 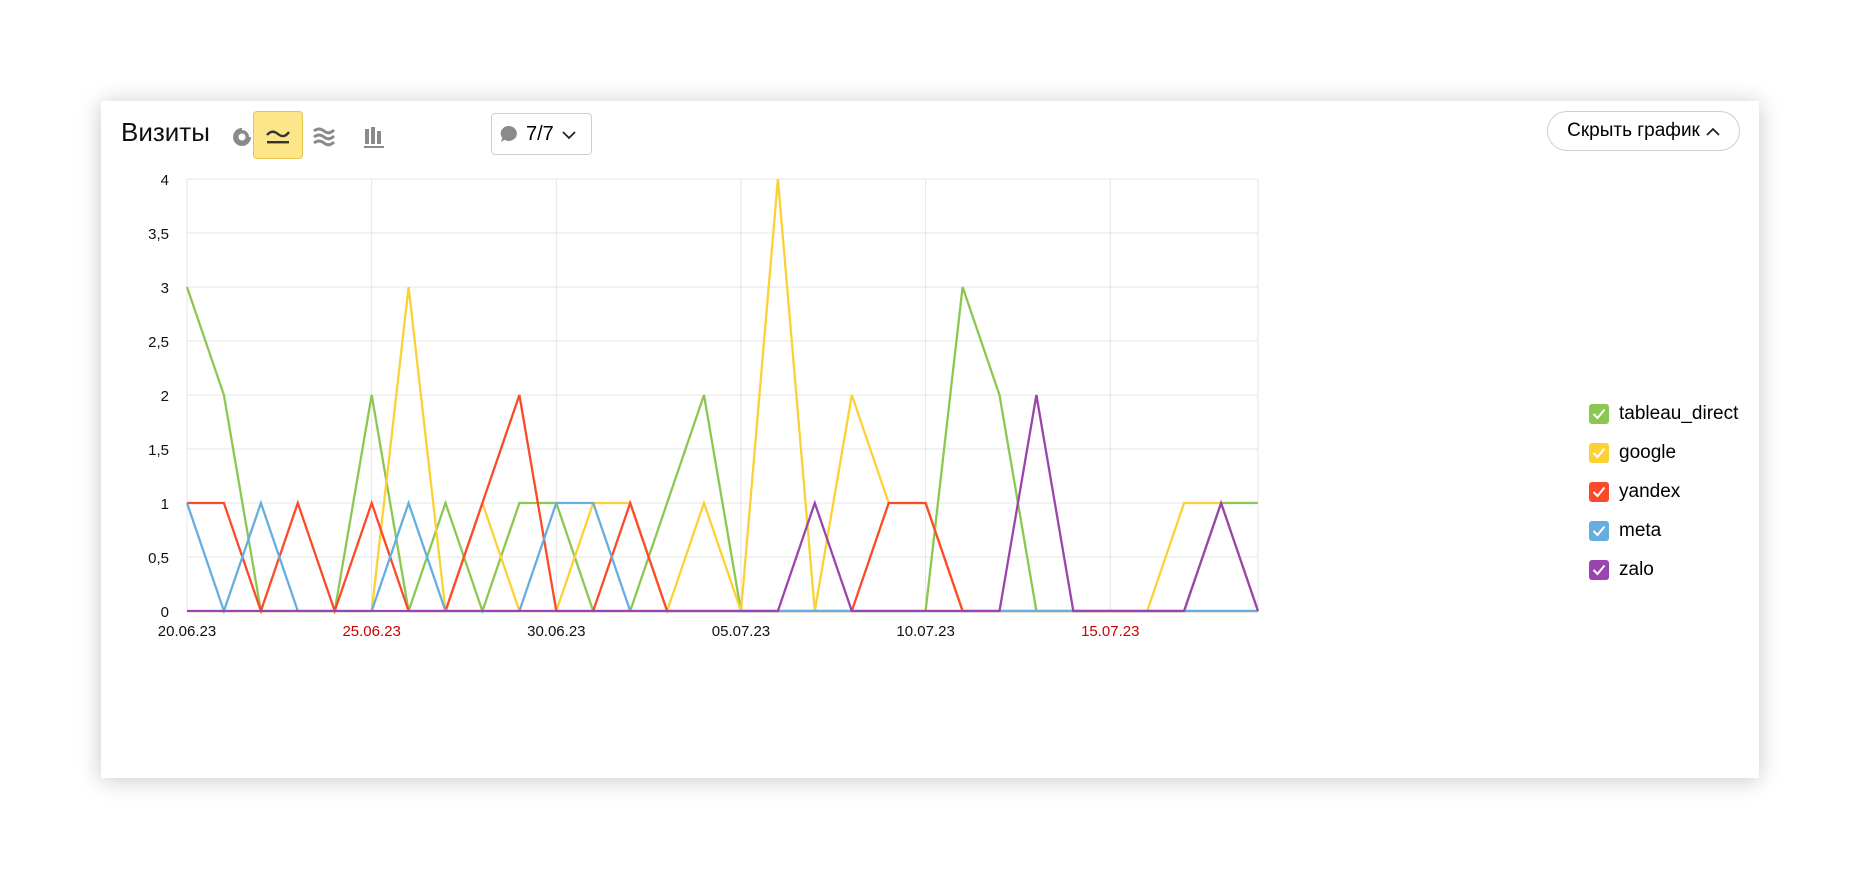 I want to click on y-tick-label: 4, so click(x=165, y=180).